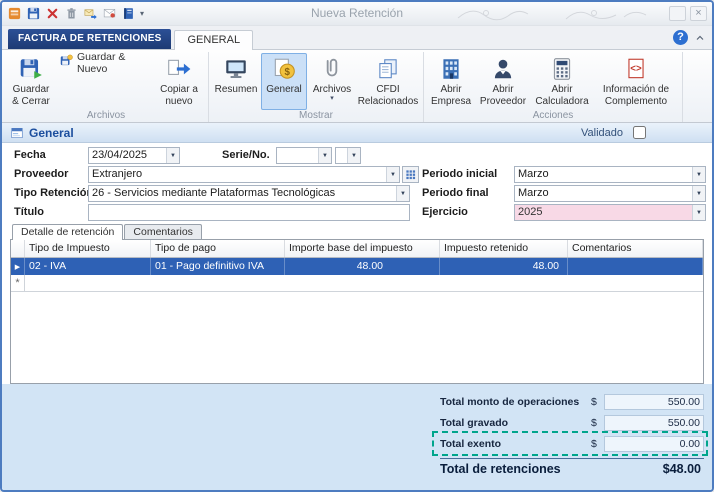 The height and width of the screenshot is (492, 714). Describe the element at coordinates (18, 283) in the screenshot. I see `new-row-indicator-icon: *` at that location.